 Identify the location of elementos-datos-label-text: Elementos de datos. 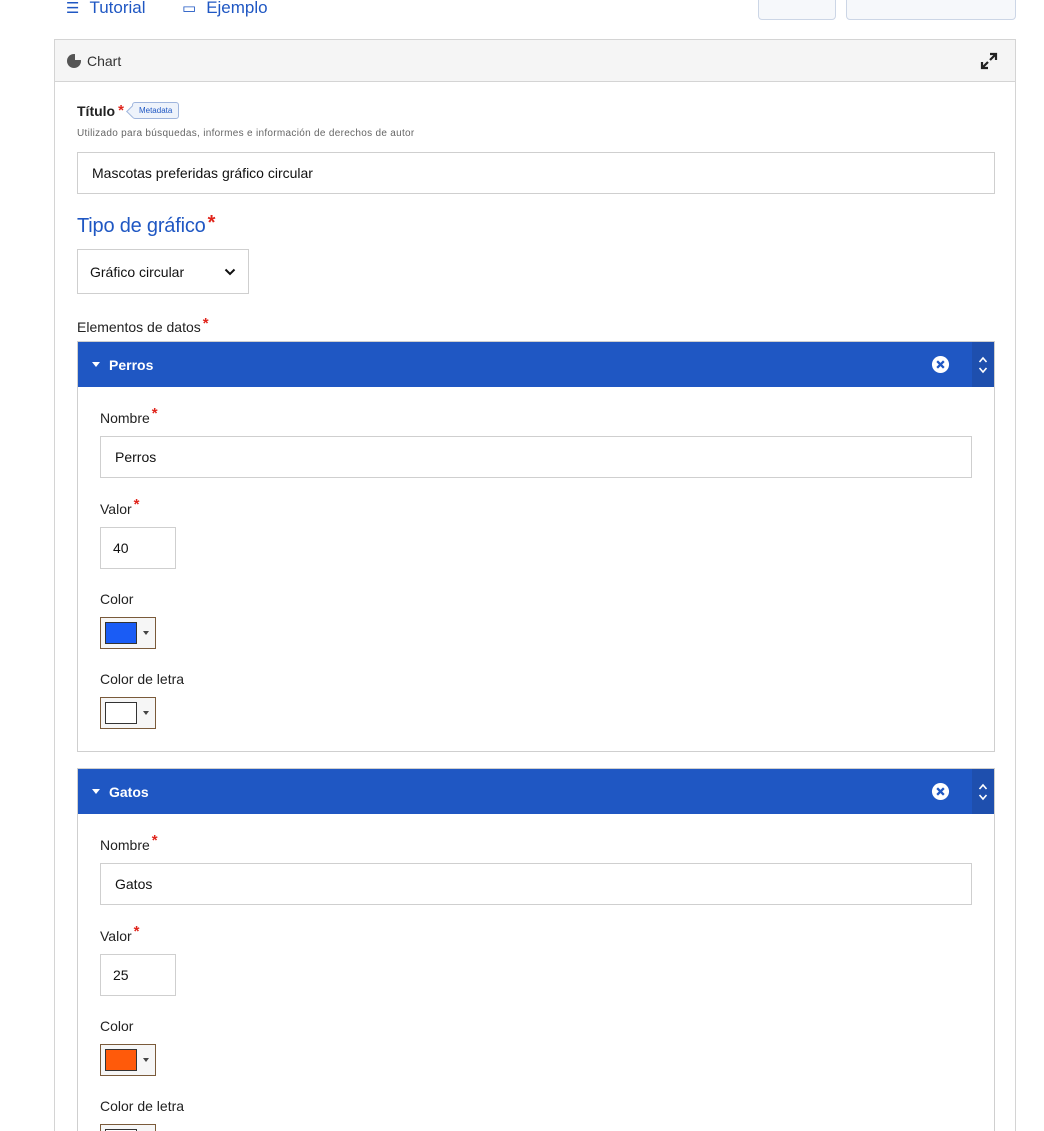
(139, 326).